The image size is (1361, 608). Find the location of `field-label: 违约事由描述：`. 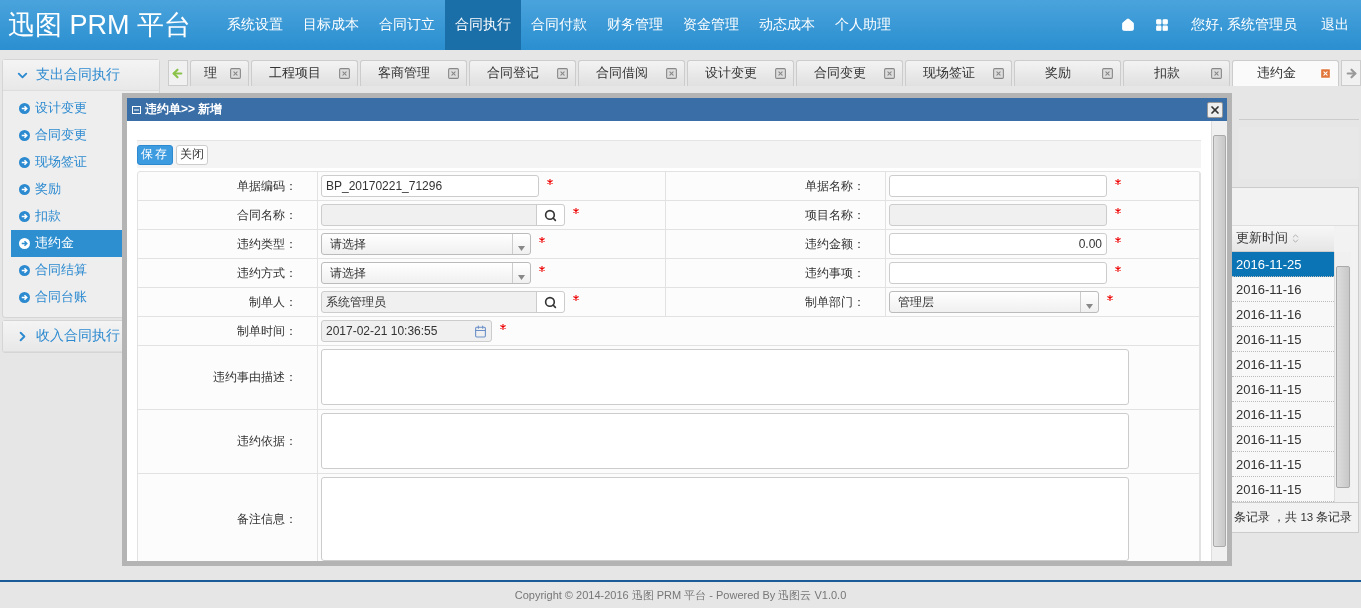

field-label: 违约事由描述： is located at coordinates (228, 378).